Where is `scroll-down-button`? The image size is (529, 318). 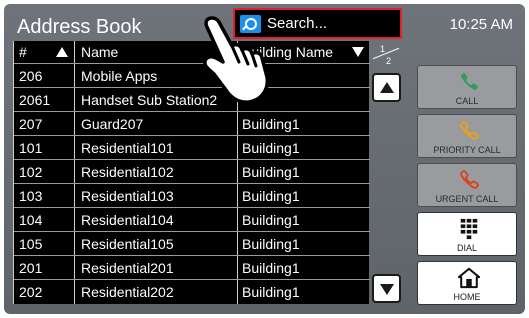 scroll-down-button is located at coordinates (386, 288).